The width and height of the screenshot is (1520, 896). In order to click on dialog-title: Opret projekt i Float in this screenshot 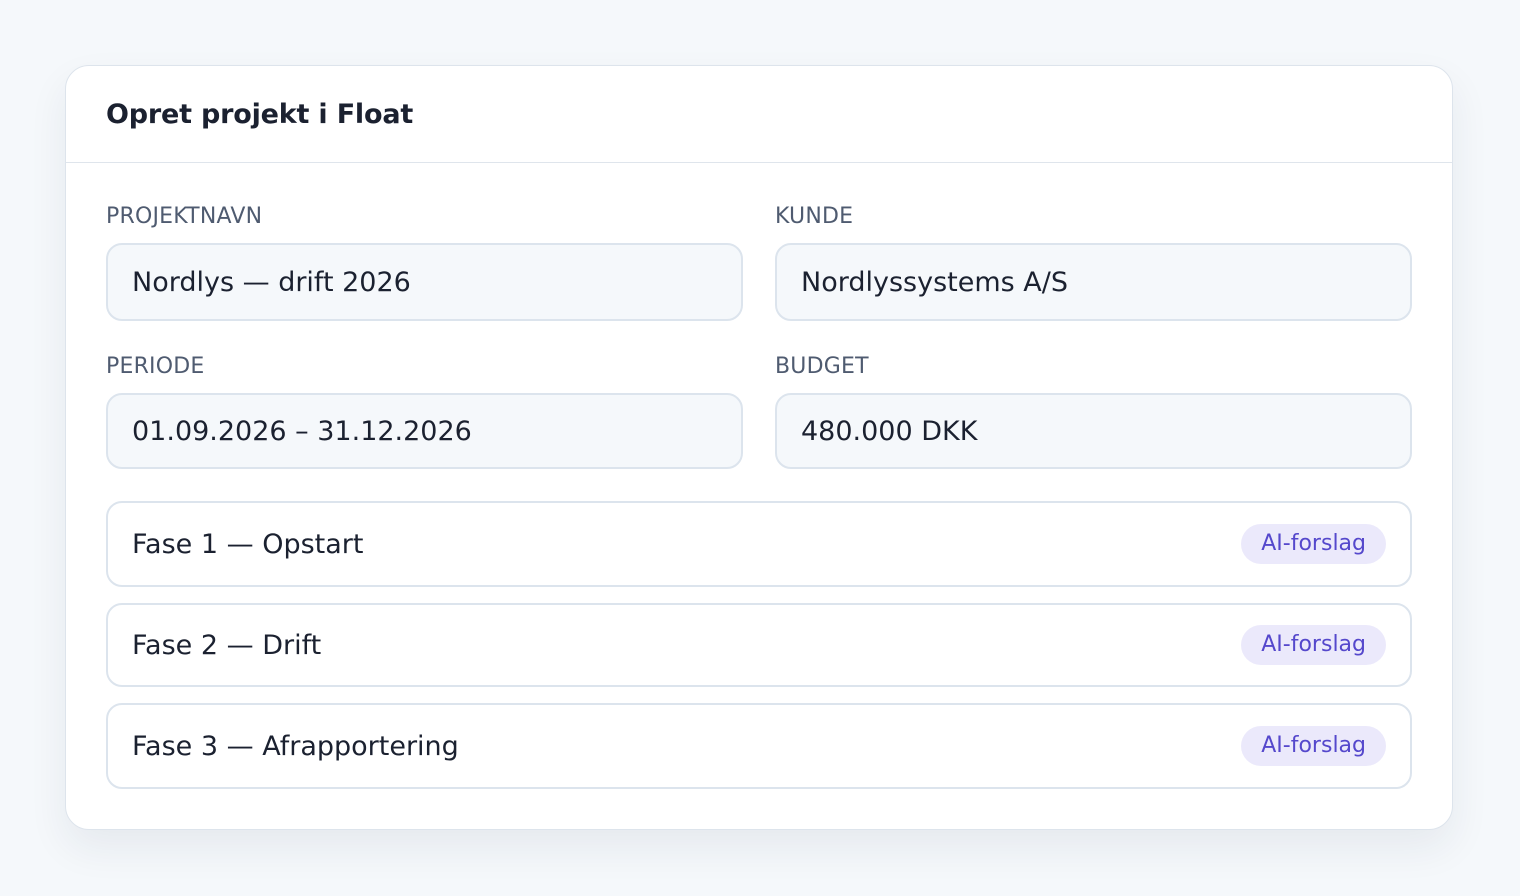, I will do `click(260, 114)`.